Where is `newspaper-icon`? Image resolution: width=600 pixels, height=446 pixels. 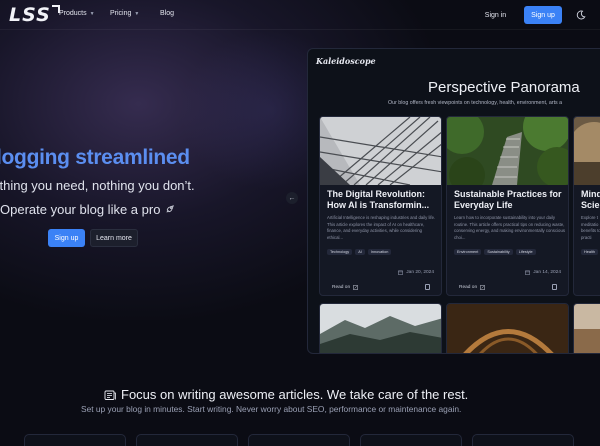
newspaper-icon is located at coordinates (110, 395).